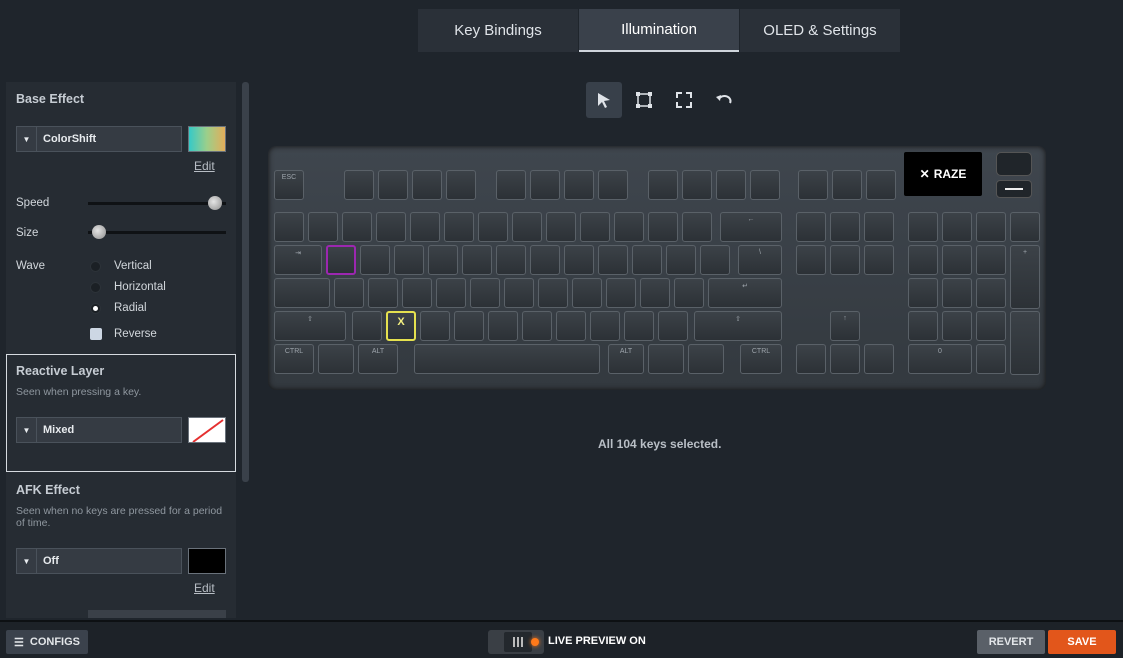 The width and height of the screenshot is (1123, 658). What do you see at coordinates (95, 287) in the screenshot?
I see `wave-horizontal-radio` at bounding box center [95, 287].